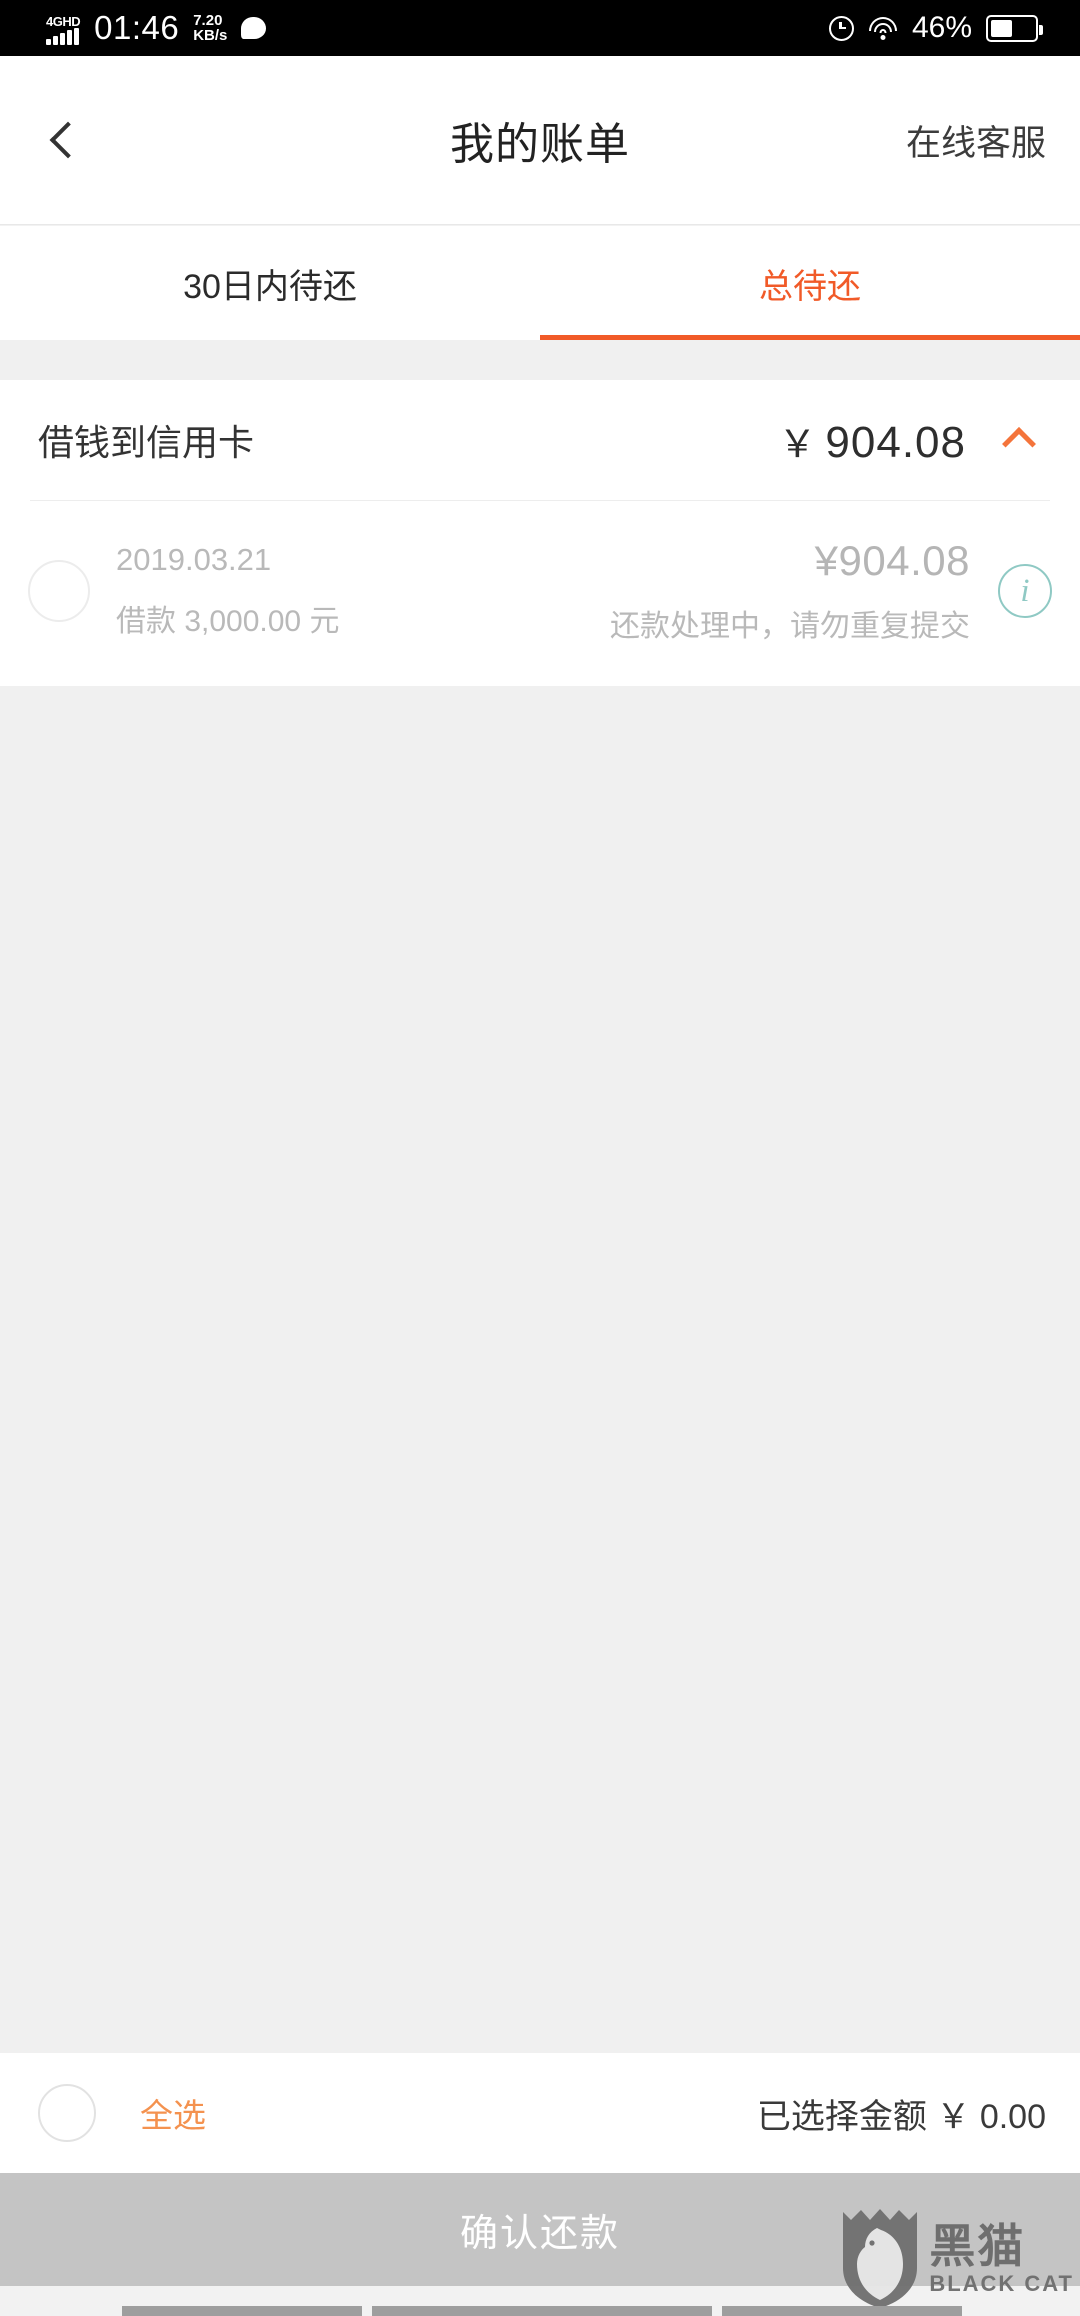  Describe the element at coordinates (977, 2246) in the screenshot. I see `watermark-cn-label: 黑猫` at that location.